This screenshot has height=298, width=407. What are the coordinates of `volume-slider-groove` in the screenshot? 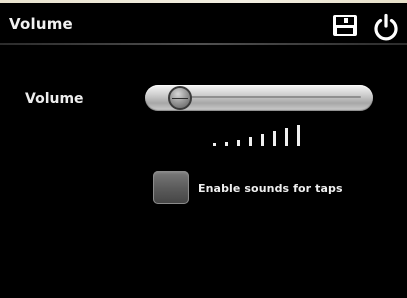 It's located at (268, 97).